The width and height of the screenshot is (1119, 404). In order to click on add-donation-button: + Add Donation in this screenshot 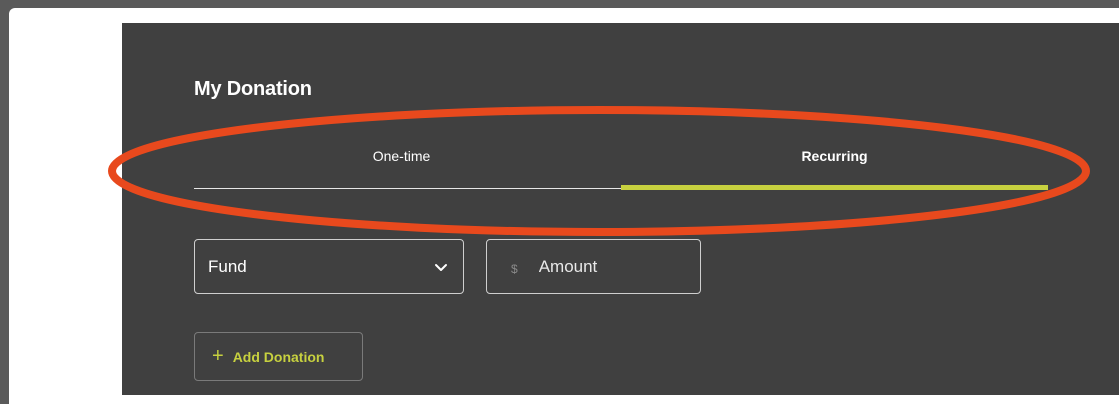, I will do `click(278, 356)`.